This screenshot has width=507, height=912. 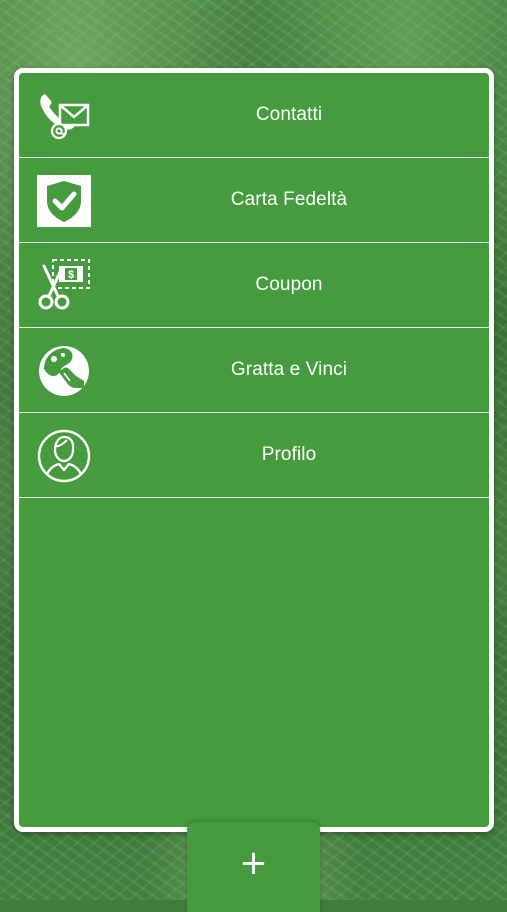 What do you see at coordinates (254, 115) in the screenshot?
I see `menu-item-contatti: Contatti` at bounding box center [254, 115].